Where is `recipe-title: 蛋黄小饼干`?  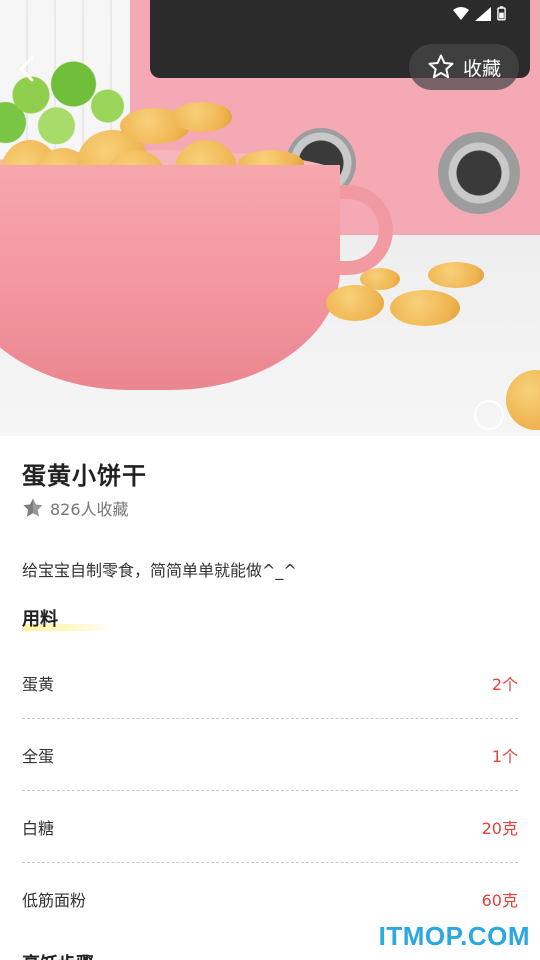 recipe-title: 蛋黄小饼干 is located at coordinates (84, 476).